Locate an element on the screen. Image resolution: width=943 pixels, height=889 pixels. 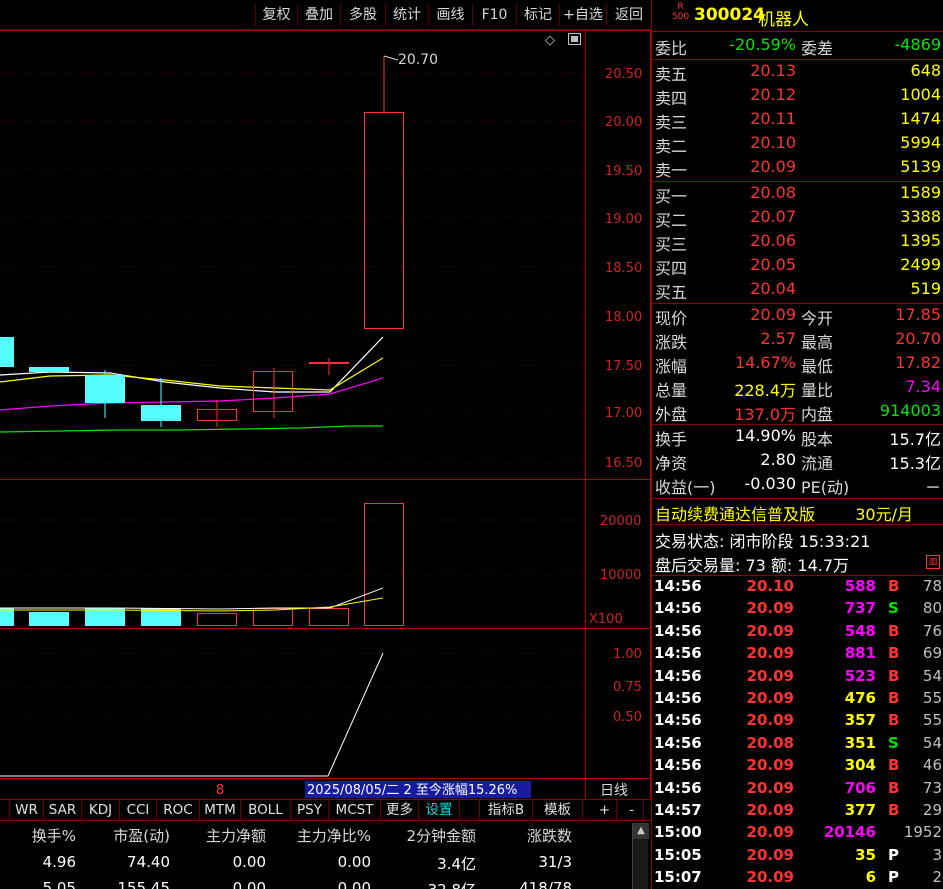
column-header: 主力净额 is located at coordinates (226, 835).